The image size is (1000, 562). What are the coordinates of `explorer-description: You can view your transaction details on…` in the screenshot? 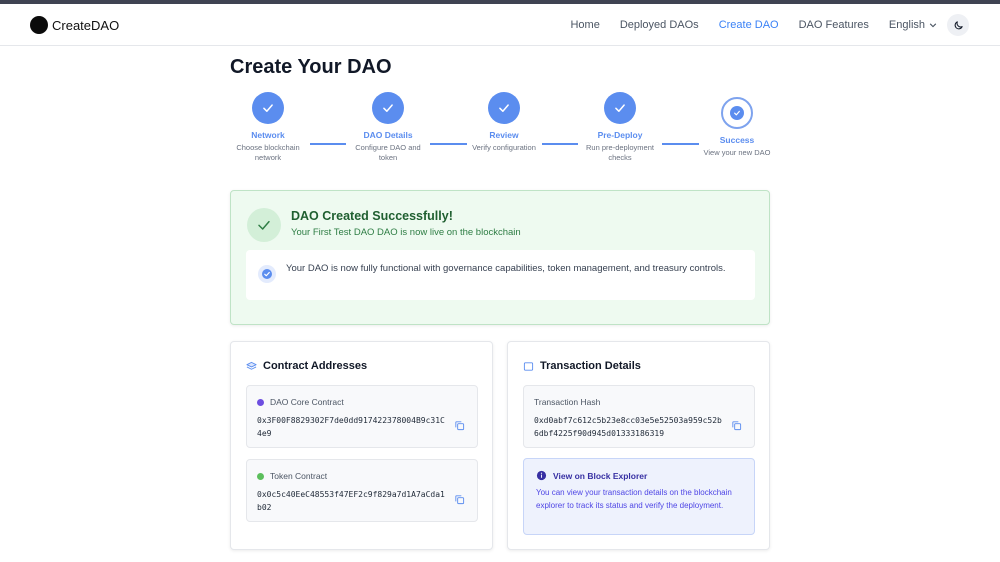 It's located at (634, 499).